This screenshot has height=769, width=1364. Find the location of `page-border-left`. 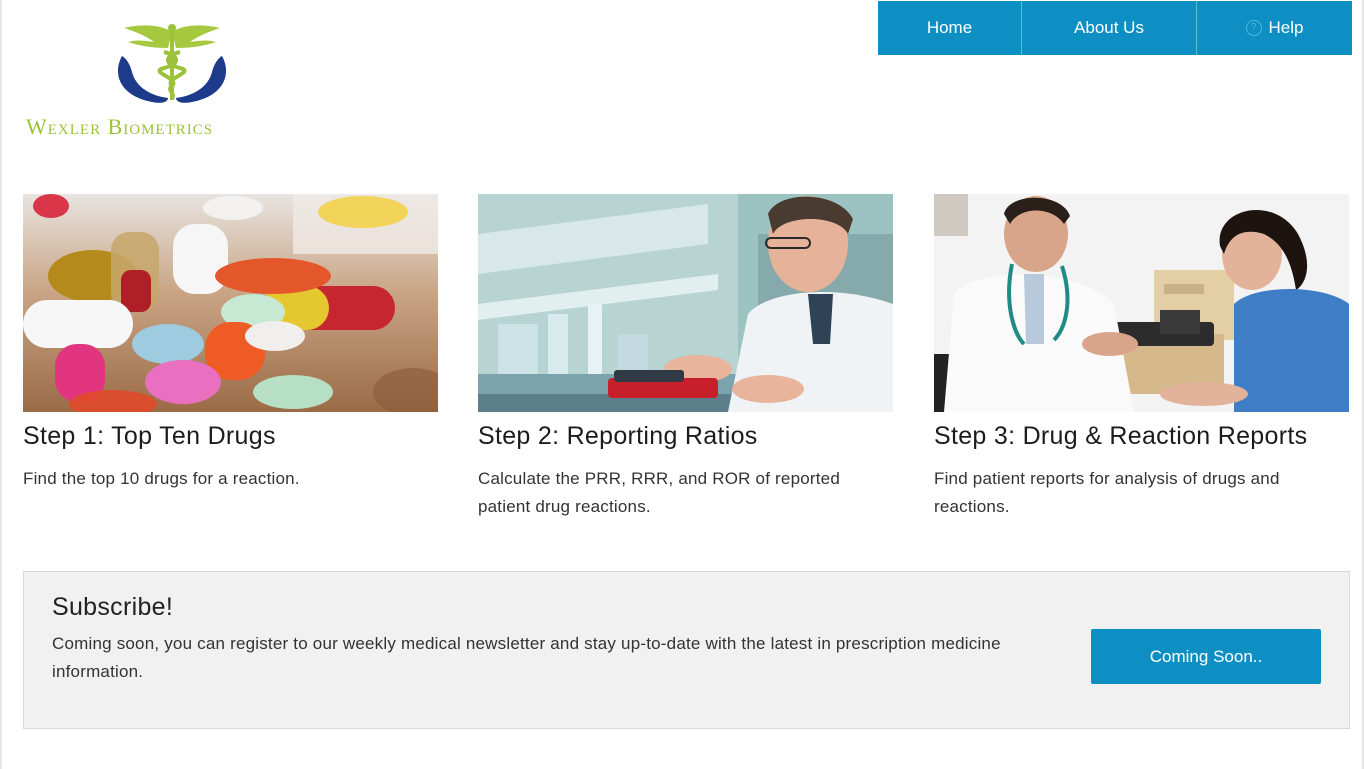

page-border-left is located at coordinates (1, 384).